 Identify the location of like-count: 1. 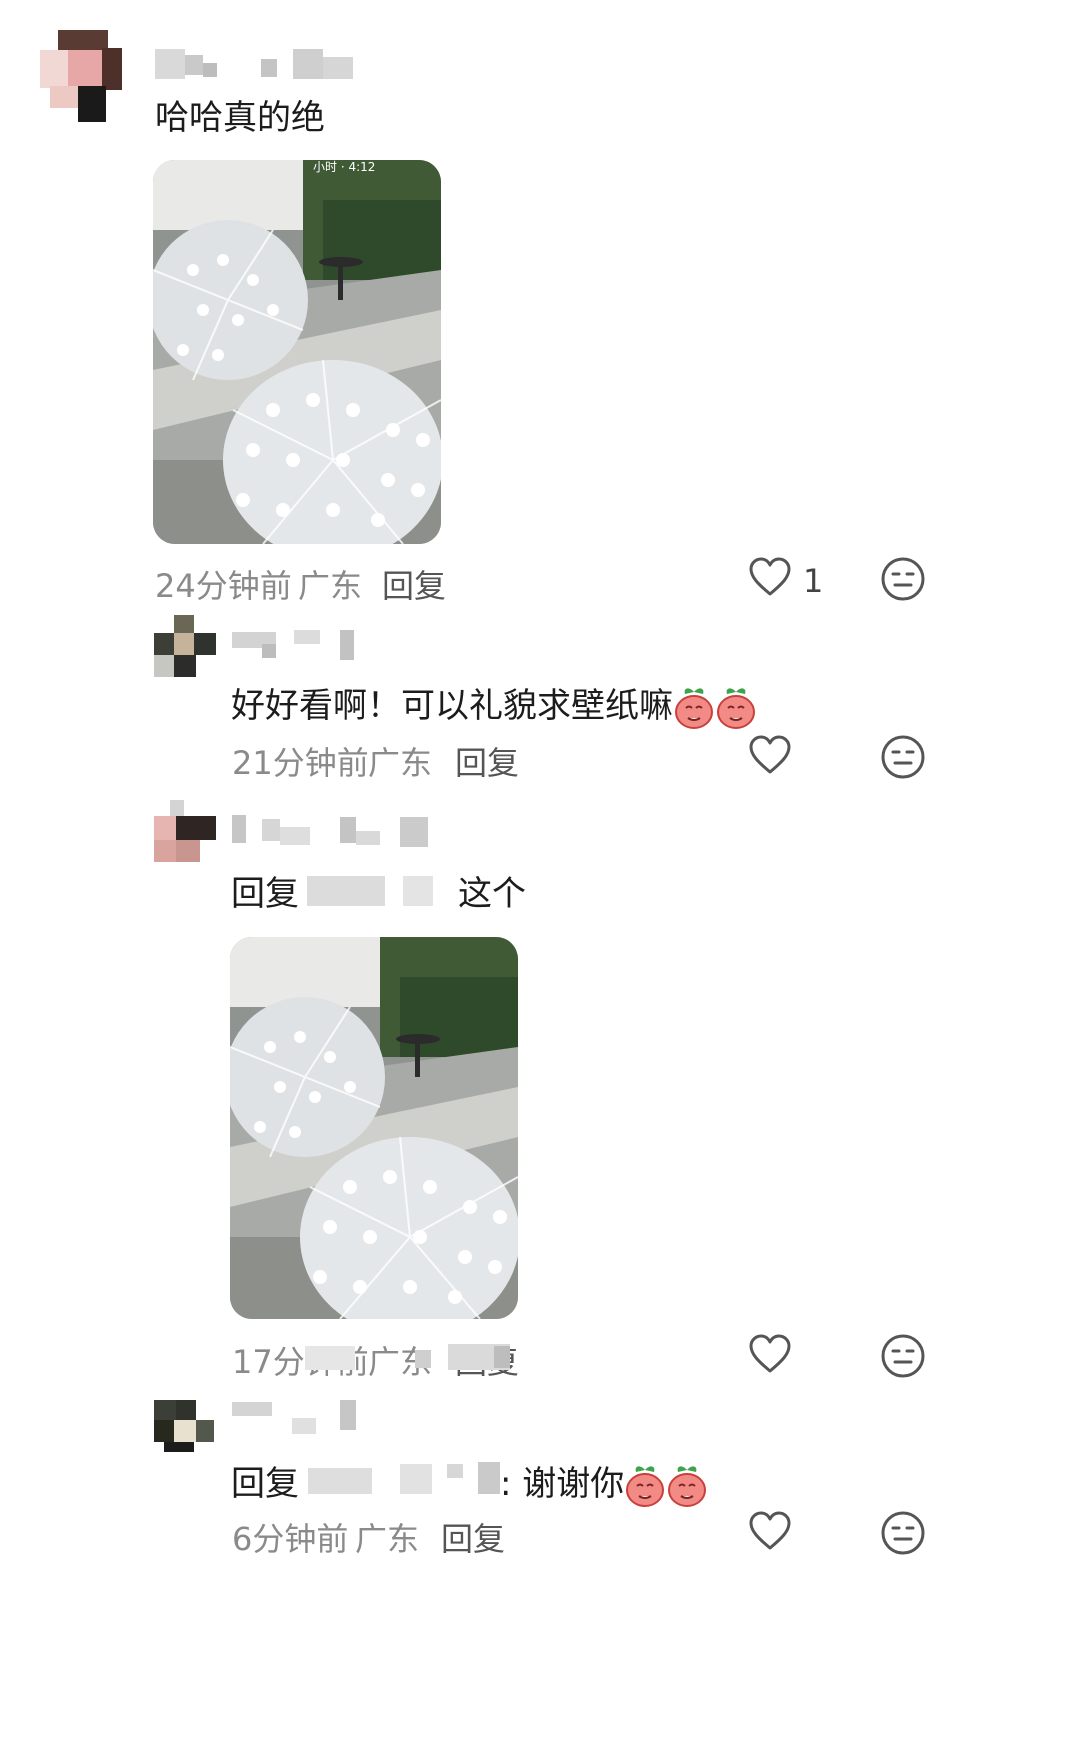
(813, 581).